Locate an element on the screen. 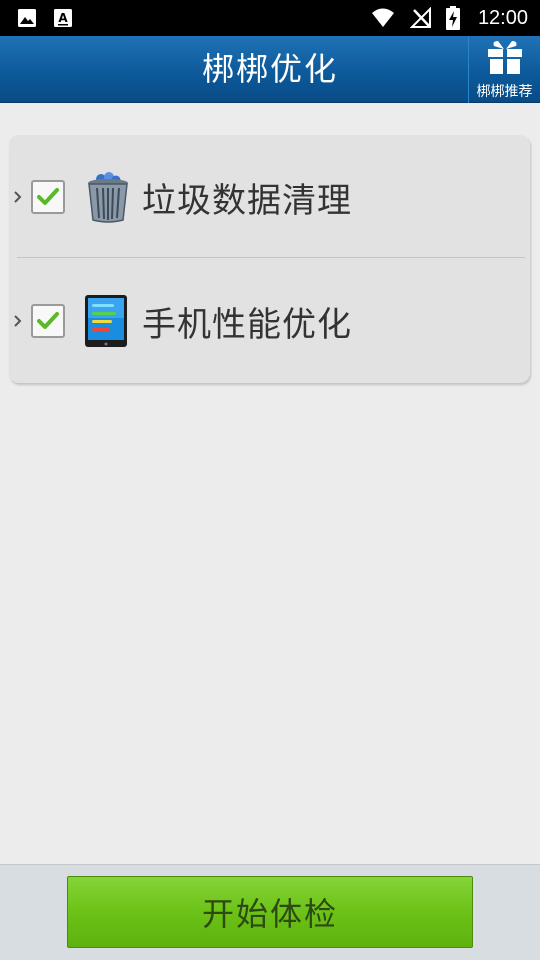  recommend-label: 梆梆推荐 is located at coordinates (504, 92).